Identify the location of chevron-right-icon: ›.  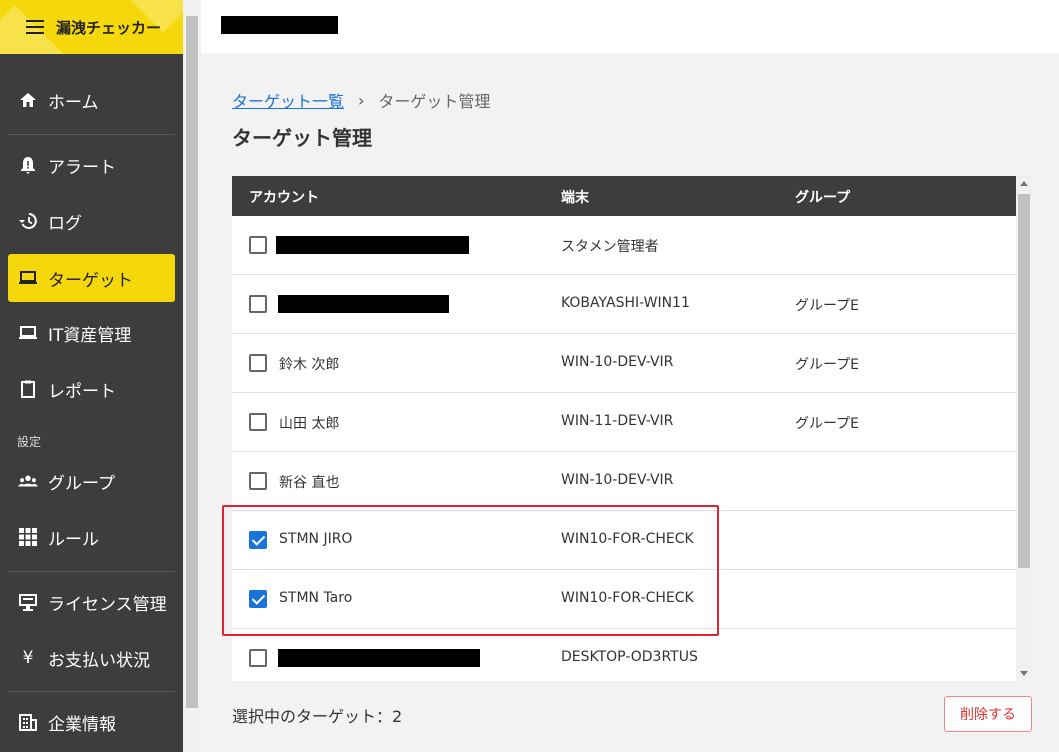
(361, 100).